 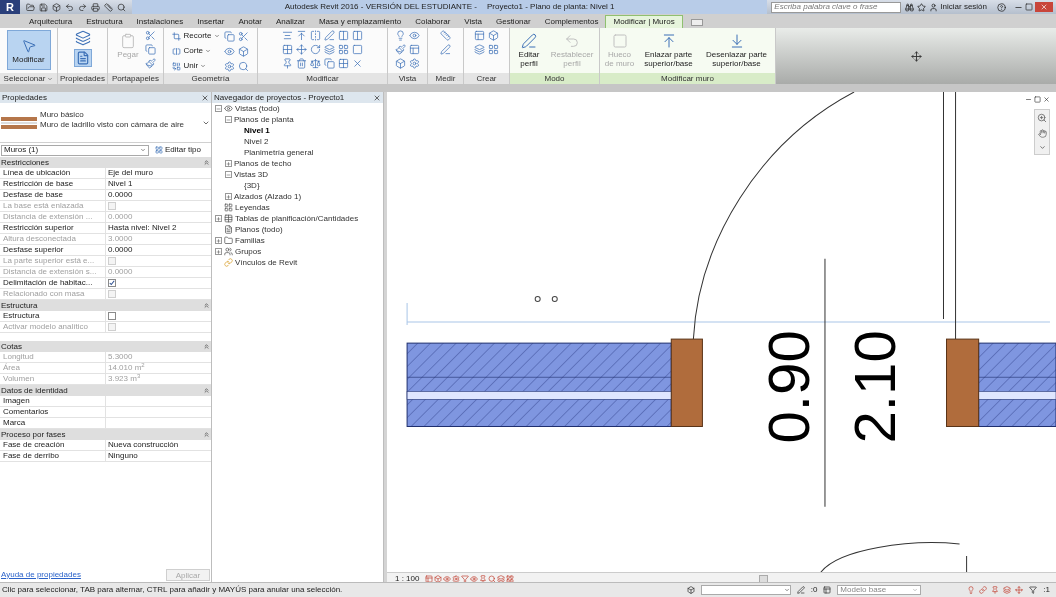 What do you see at coordinates (1042, 132) in the screenshot?
I see `navigation-bar` at bounding box center [1042, 132].